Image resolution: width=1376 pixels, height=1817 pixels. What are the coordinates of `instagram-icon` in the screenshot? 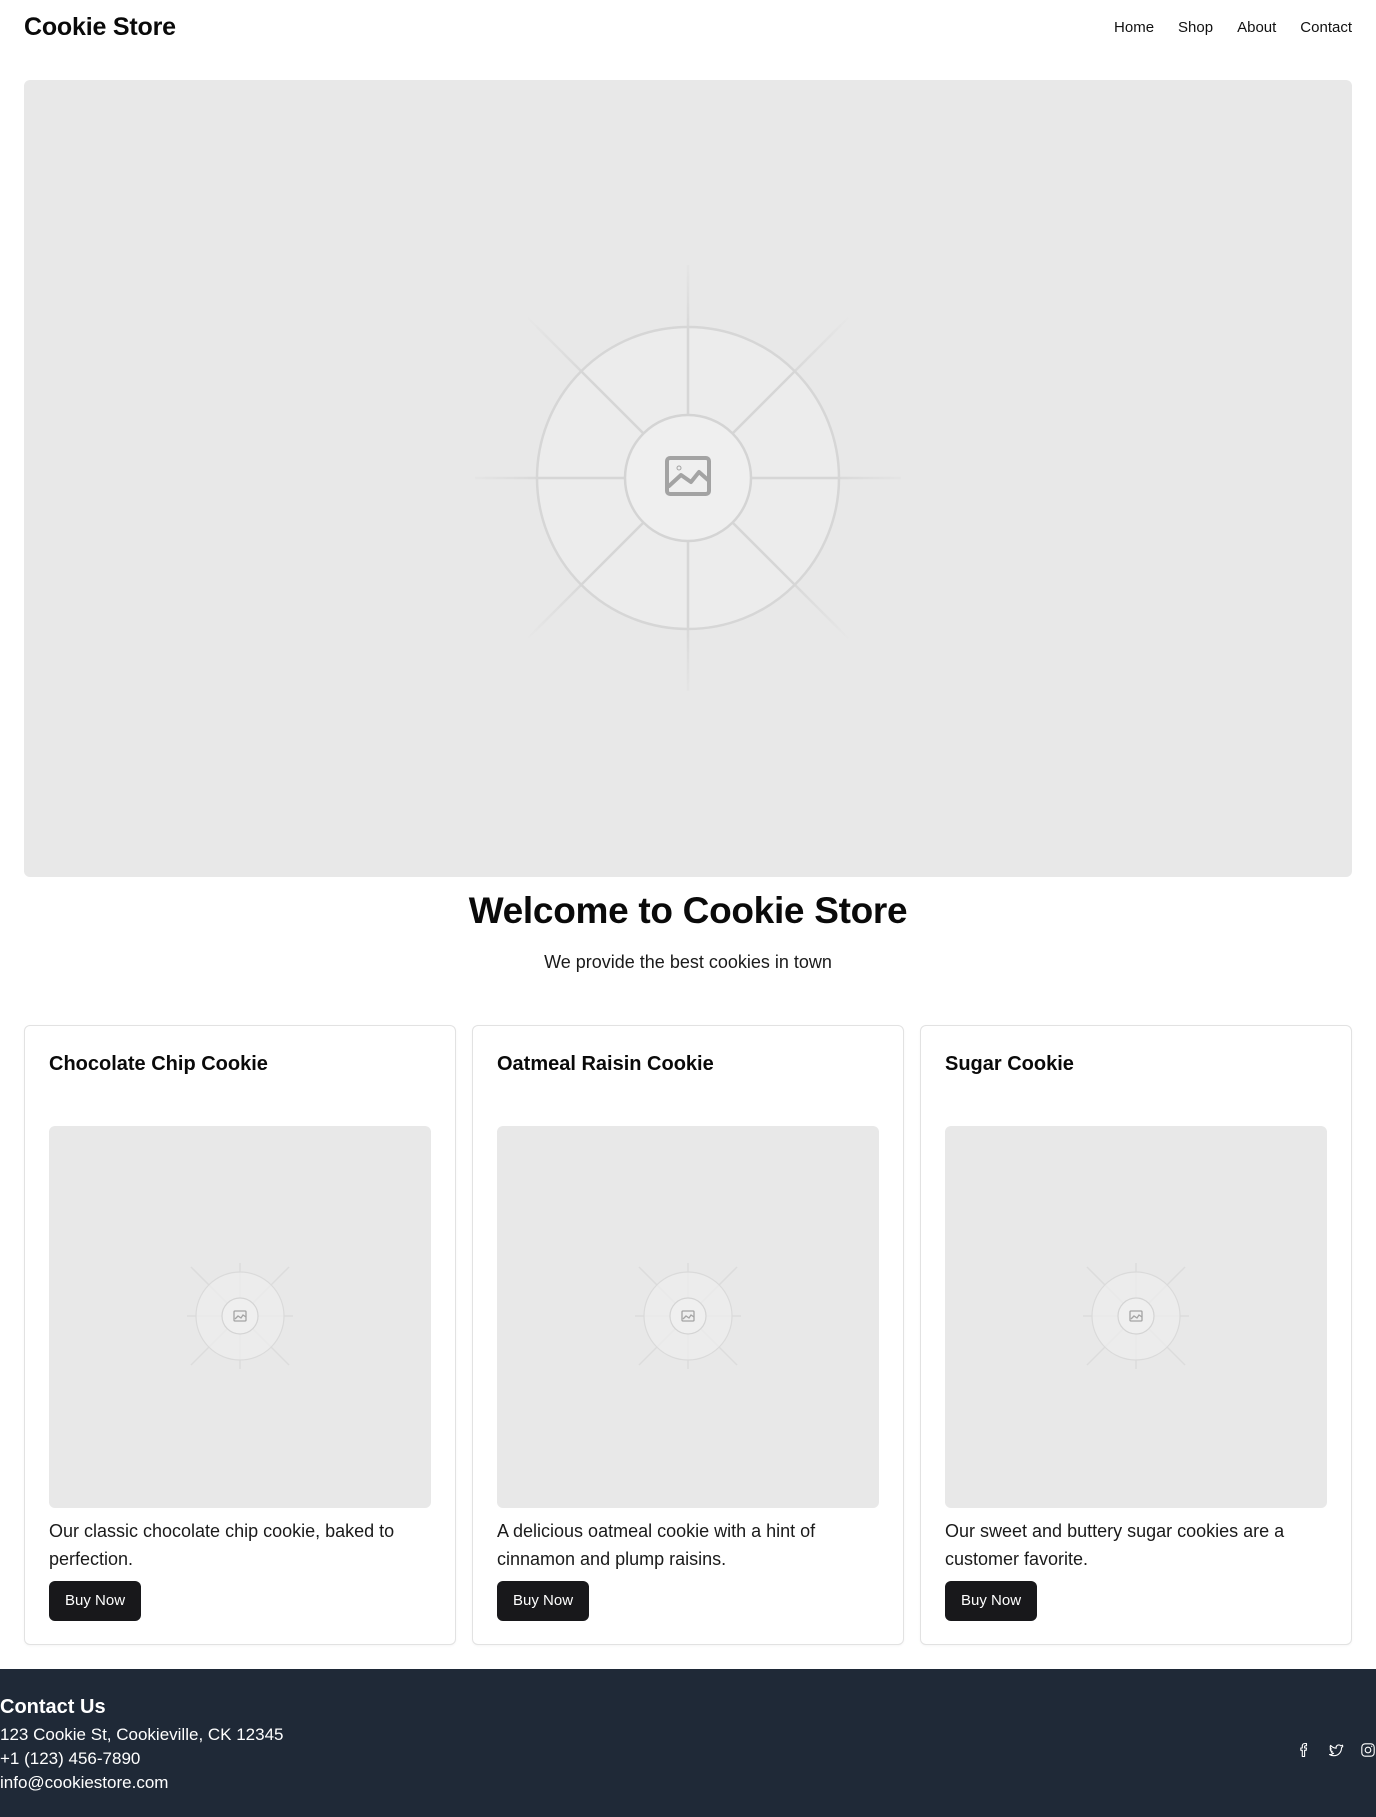 It's located at (1368, 1750).